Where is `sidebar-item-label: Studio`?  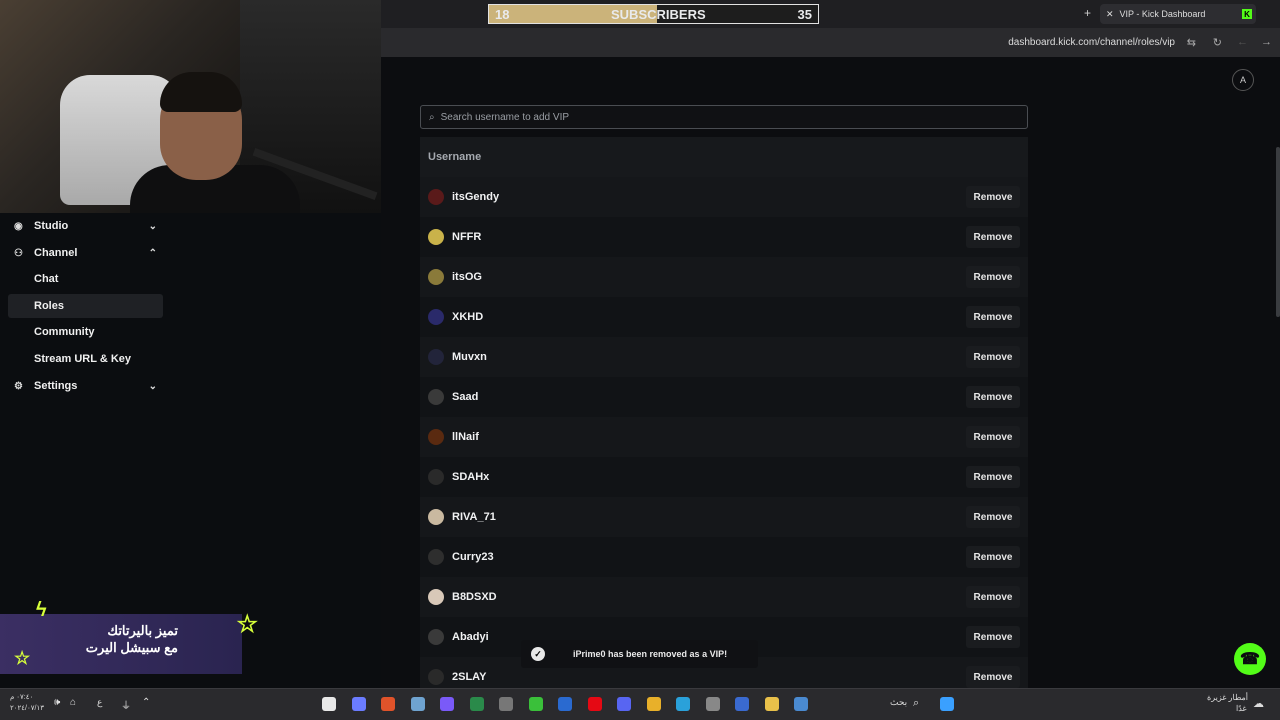 sidebar-item-label: Studio is located at coordinates (51, 226).